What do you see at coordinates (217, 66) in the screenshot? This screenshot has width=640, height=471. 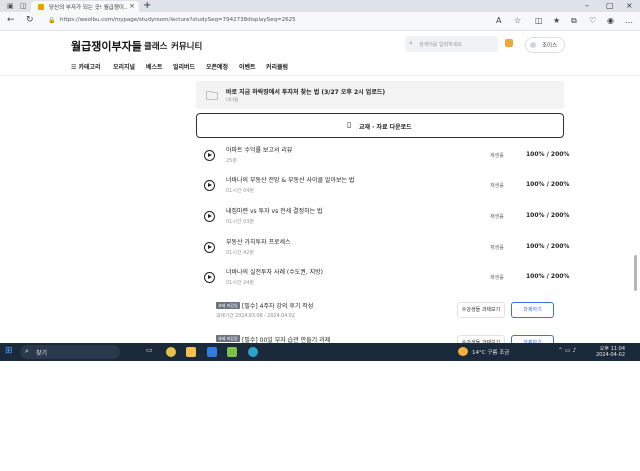 I see `menu-coming-soon: 오픈예정` at bounding box center [217, 66].